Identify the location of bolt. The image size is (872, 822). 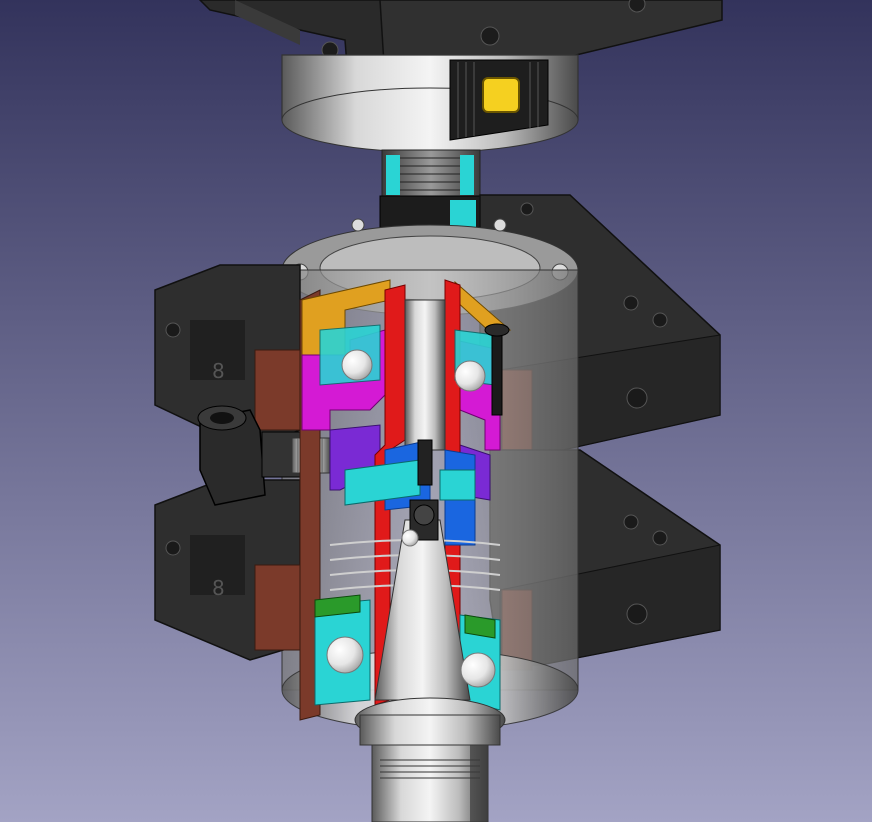
(425, 462).